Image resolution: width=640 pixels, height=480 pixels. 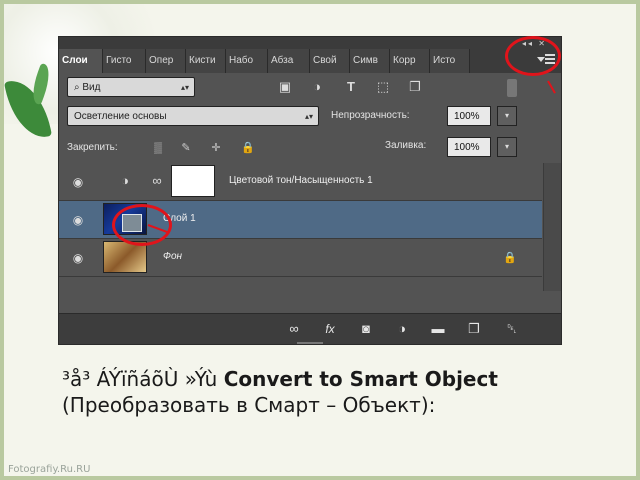 What do you see at coordinates (294, 329) in the screenshot?
I see `link-icon: ∞` at bounding box center [294, 329].